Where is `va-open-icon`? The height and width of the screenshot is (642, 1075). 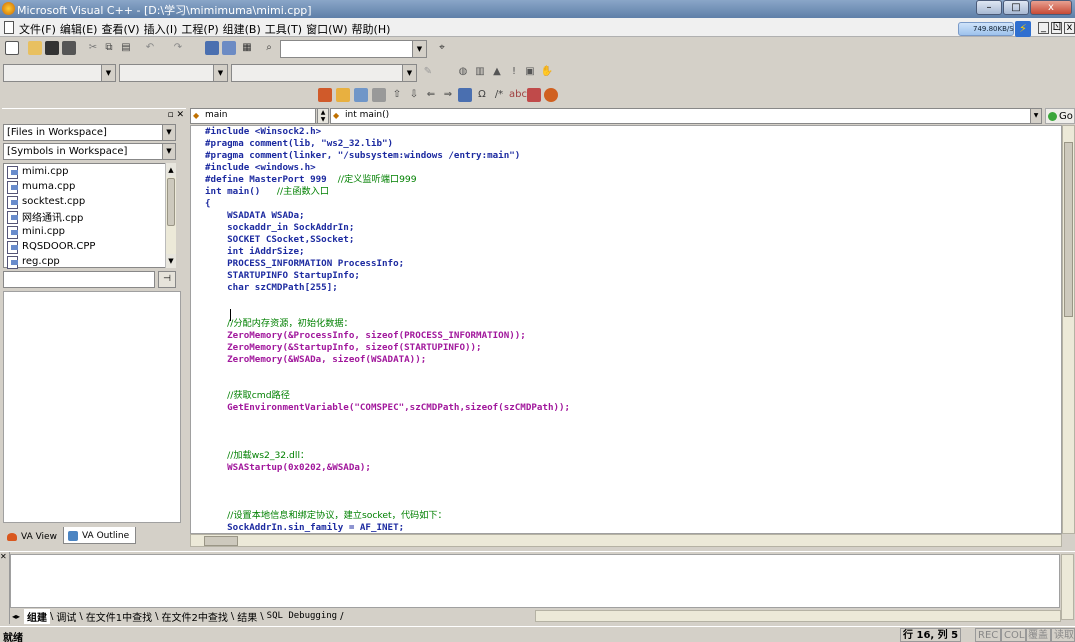 va-open-icon is located at coordinates (325, 95).